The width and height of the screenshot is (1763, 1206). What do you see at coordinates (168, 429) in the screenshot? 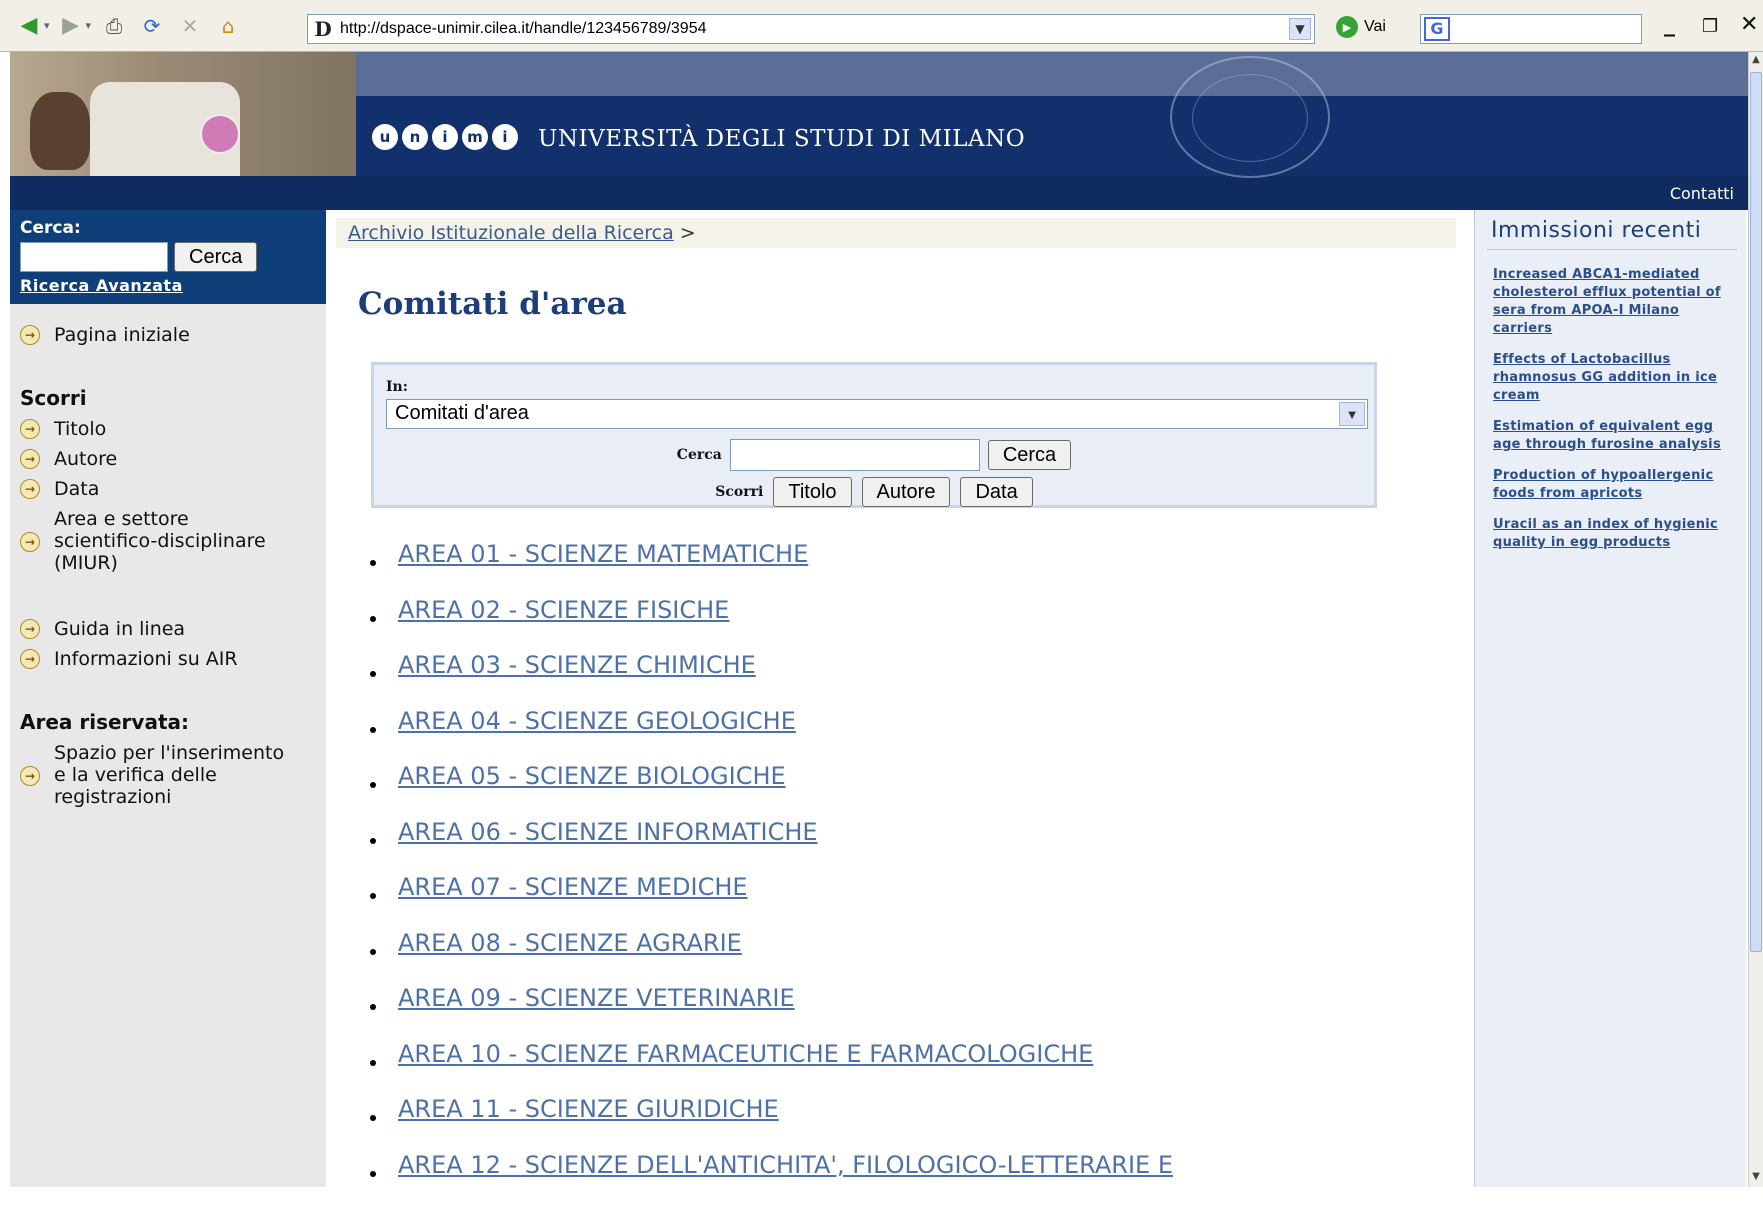
I see `sidebar-item-title: → Titolo` at bounding box center [168, 429].